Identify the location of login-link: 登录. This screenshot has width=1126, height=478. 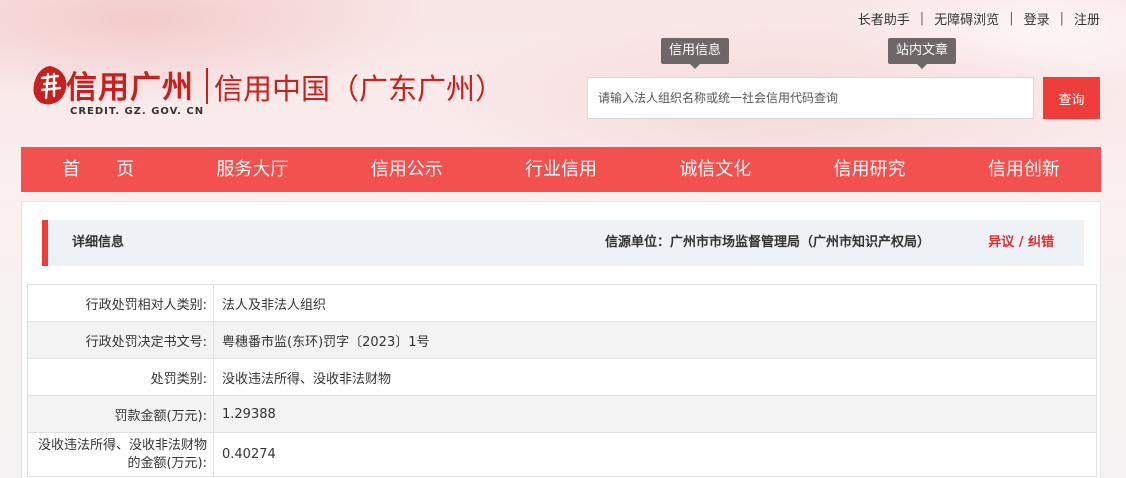
(1037, 18).